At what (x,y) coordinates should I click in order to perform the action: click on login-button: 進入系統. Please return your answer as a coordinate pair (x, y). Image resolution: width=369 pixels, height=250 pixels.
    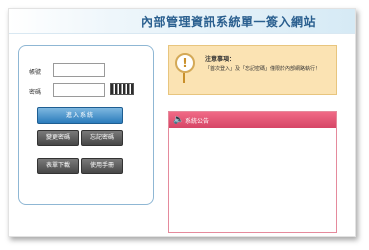
    Looking at the image, I should click on (80, 115).